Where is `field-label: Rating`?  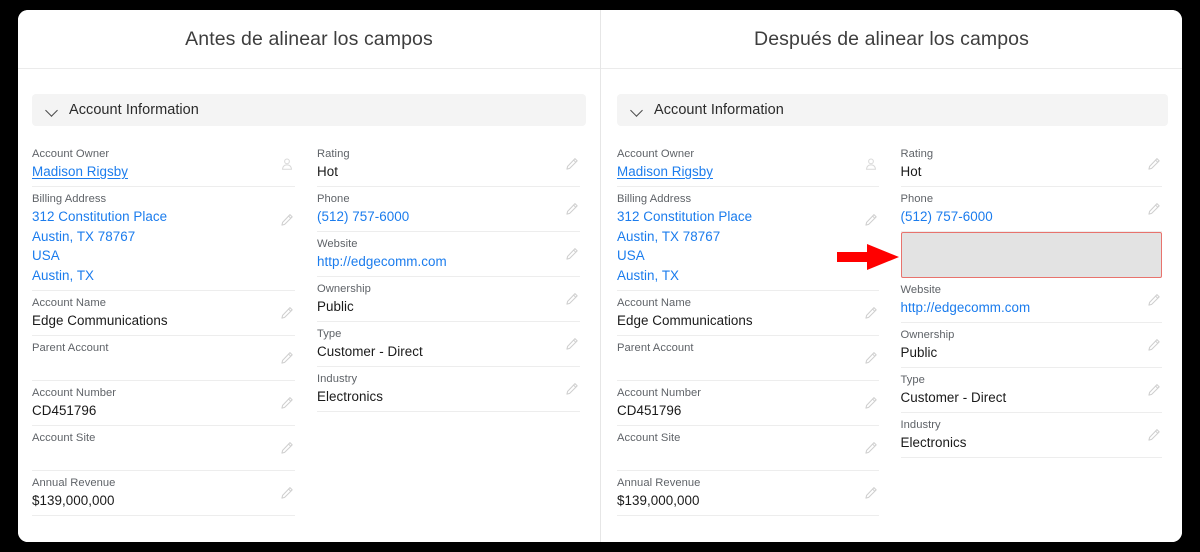
field-label: Rating is located at coordinates (333, 154).